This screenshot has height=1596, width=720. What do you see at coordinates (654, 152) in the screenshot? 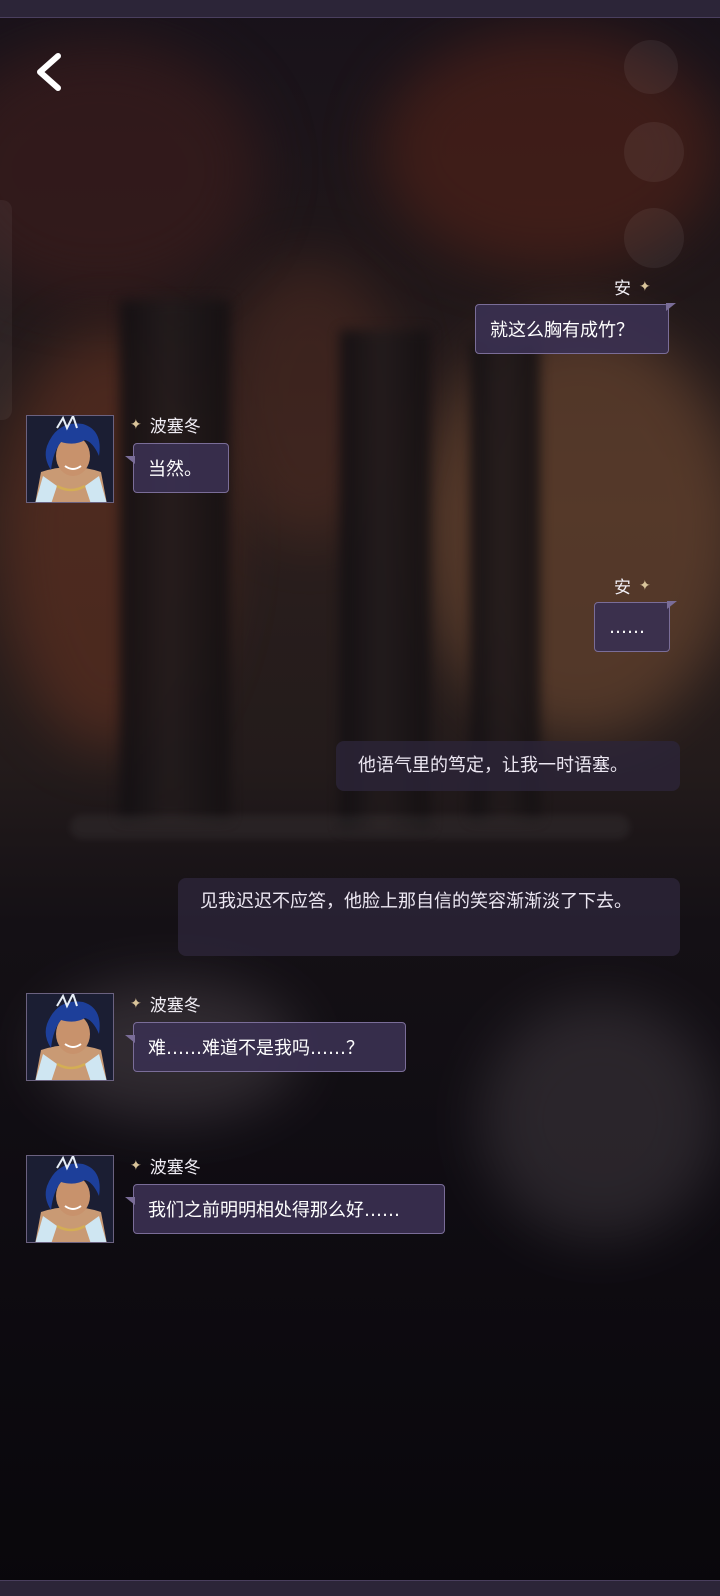
I see `chat-log-icon` at bounding box center [654, 152].